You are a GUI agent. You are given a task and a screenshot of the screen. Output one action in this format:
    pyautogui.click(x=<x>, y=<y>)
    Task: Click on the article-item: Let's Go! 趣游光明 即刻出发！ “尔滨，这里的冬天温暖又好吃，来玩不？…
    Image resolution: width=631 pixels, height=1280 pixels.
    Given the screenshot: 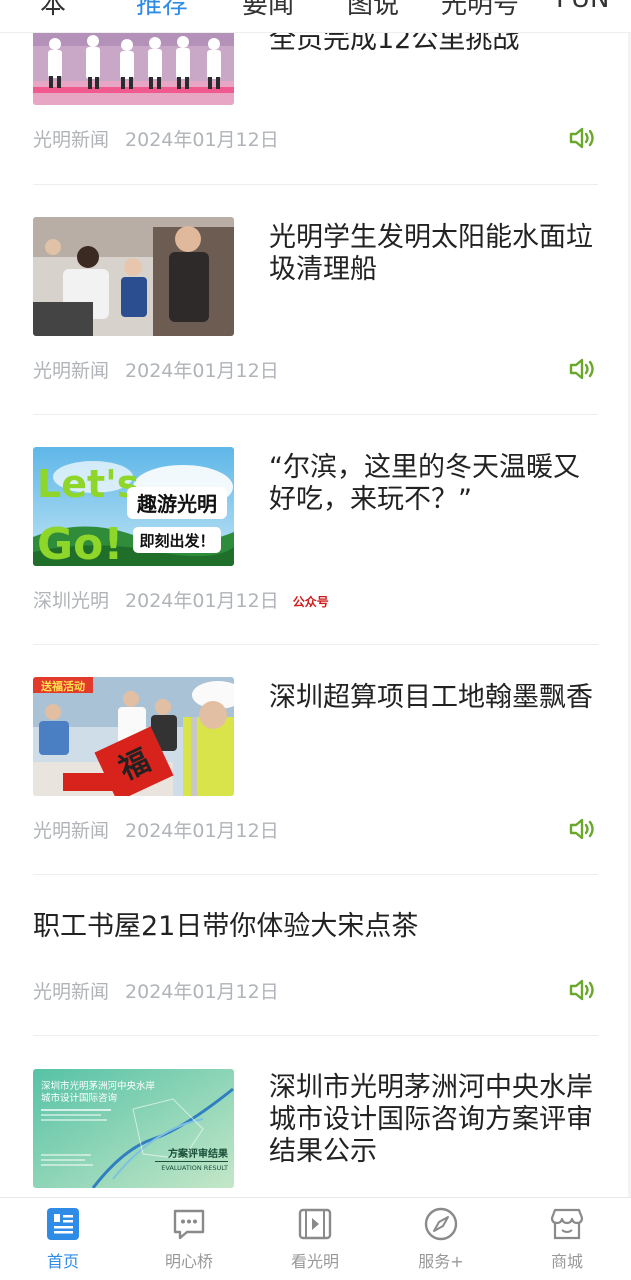 What is the action you would take?
    pyautogui.click(x=315, y=547)
    